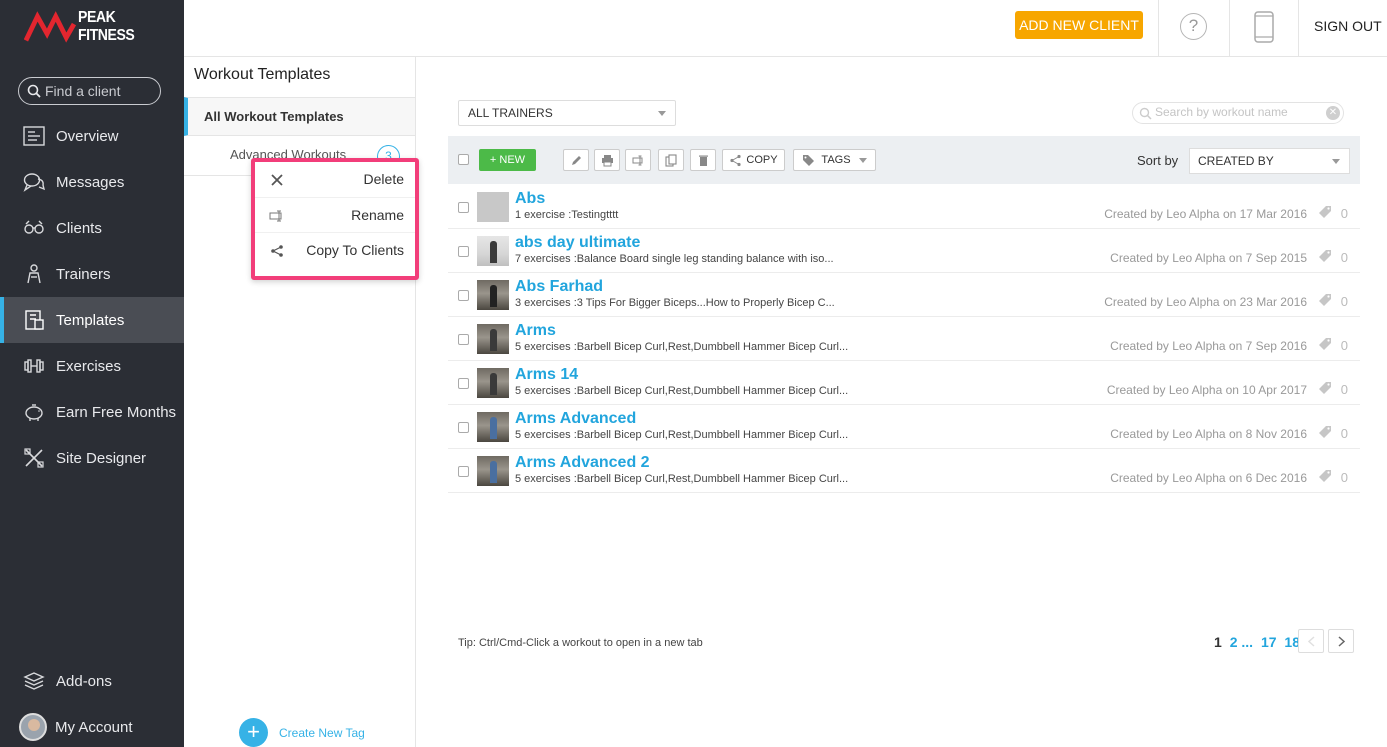 Image resolution: width=1387 pixels, height=747 pixels. Describe the element at coordinates (302, 732) in the screenshot. I see `create-new-tag: + Create New Tag` at that location.